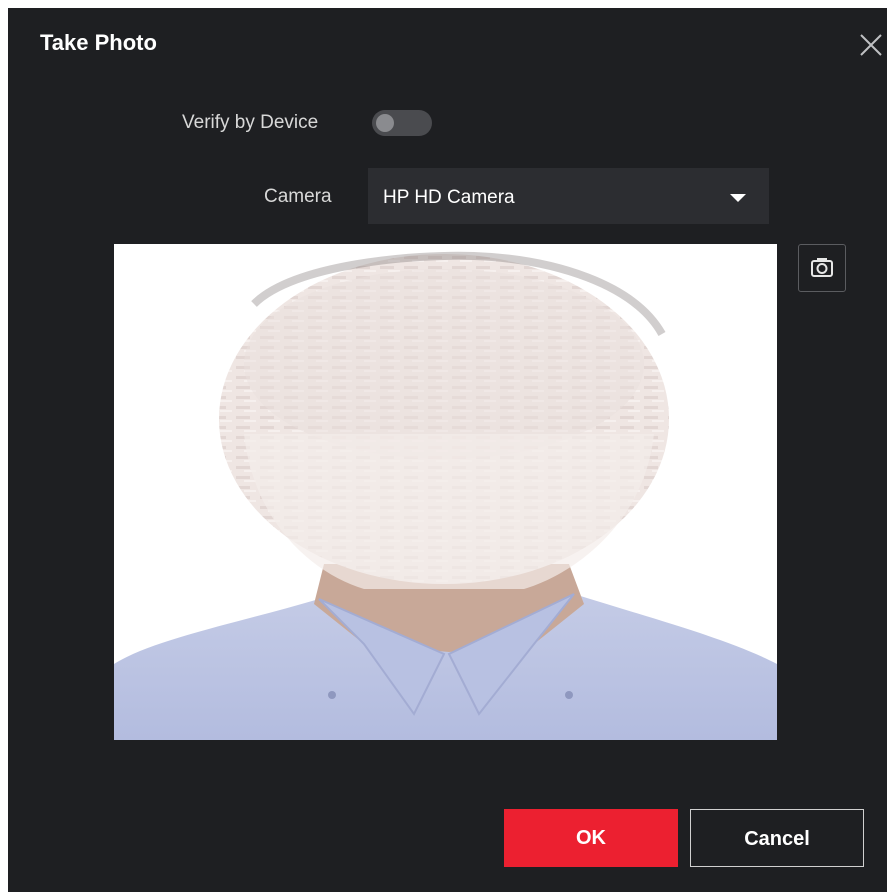  I want to click on dialog-title: Take Photo, so click(98, 42).